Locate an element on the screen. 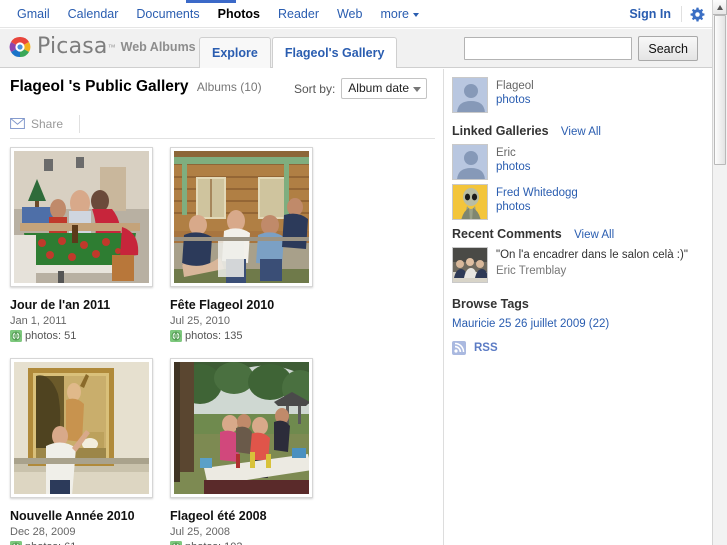  linked-gallery-meta: Fred Whitedogg photos is located at coordinates (537, 199).